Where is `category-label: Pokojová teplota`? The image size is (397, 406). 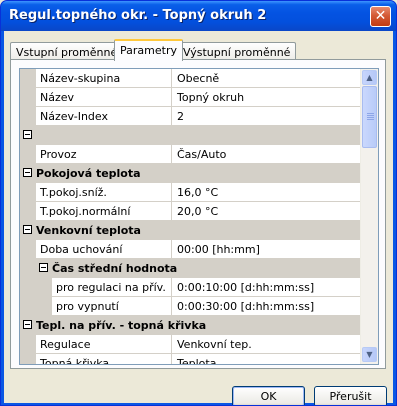 category-label: Pokojová teplota is located at coordinates (88, 173).